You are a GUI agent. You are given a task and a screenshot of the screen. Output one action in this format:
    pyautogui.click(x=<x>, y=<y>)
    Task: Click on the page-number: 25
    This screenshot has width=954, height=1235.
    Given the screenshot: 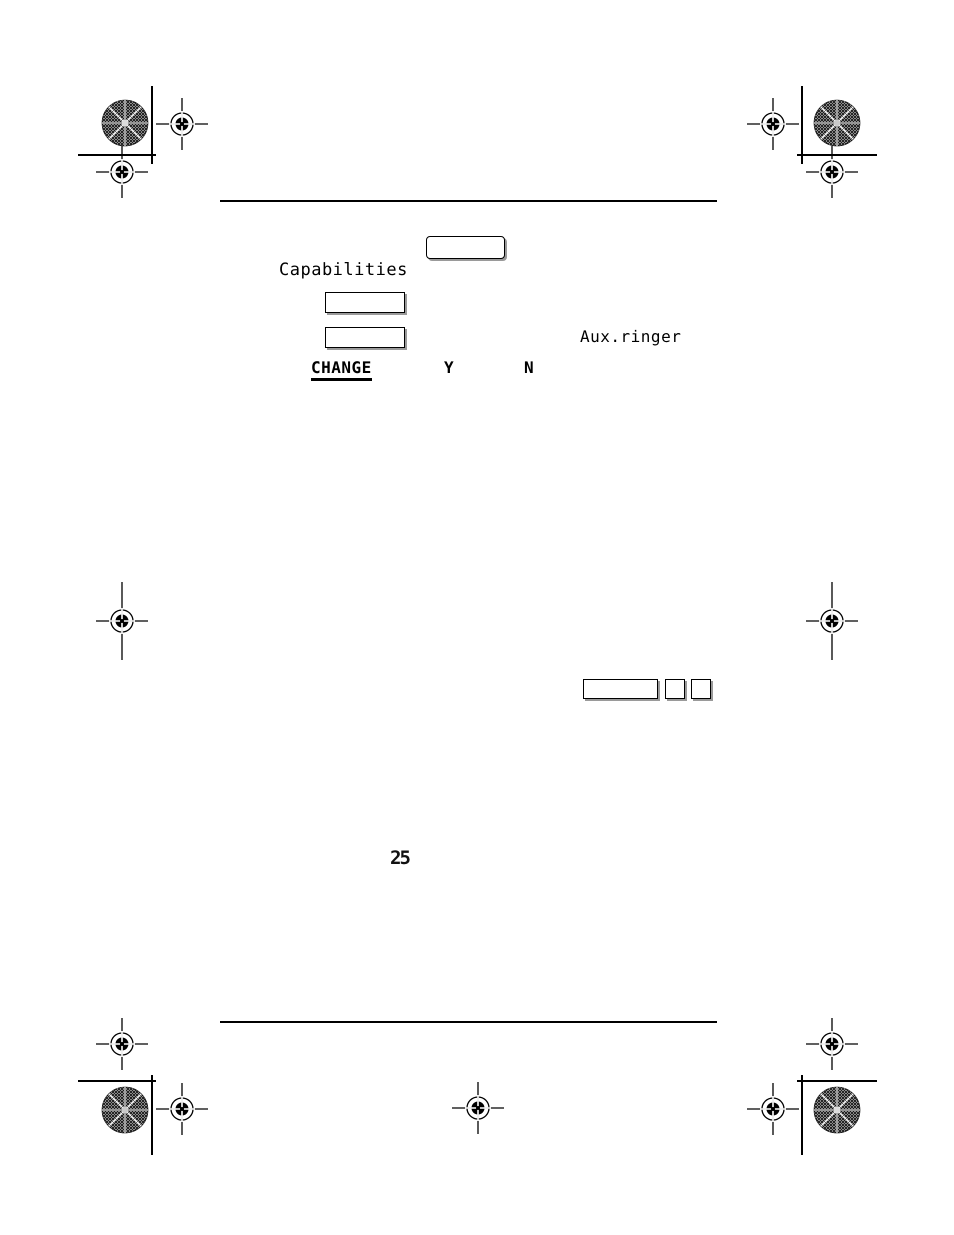 What is the action you would take?
    pyautogui.click(x=400, y=858)
    